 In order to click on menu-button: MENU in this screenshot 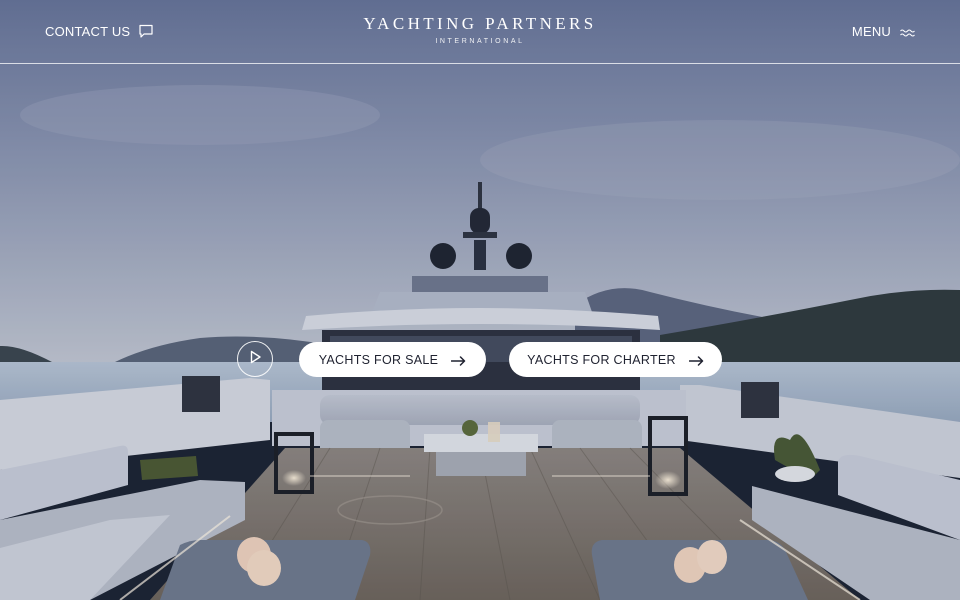, I will do `click(883, 31)`.